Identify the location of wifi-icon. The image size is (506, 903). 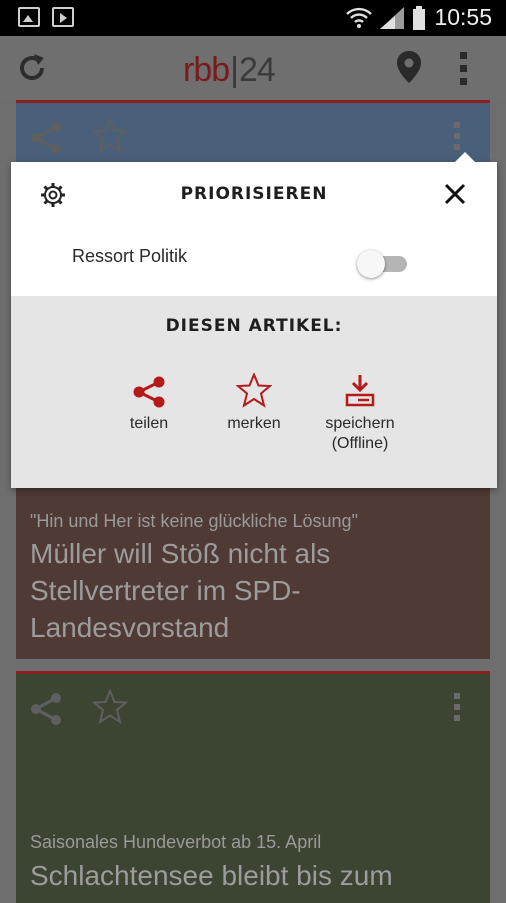
(359, 17).